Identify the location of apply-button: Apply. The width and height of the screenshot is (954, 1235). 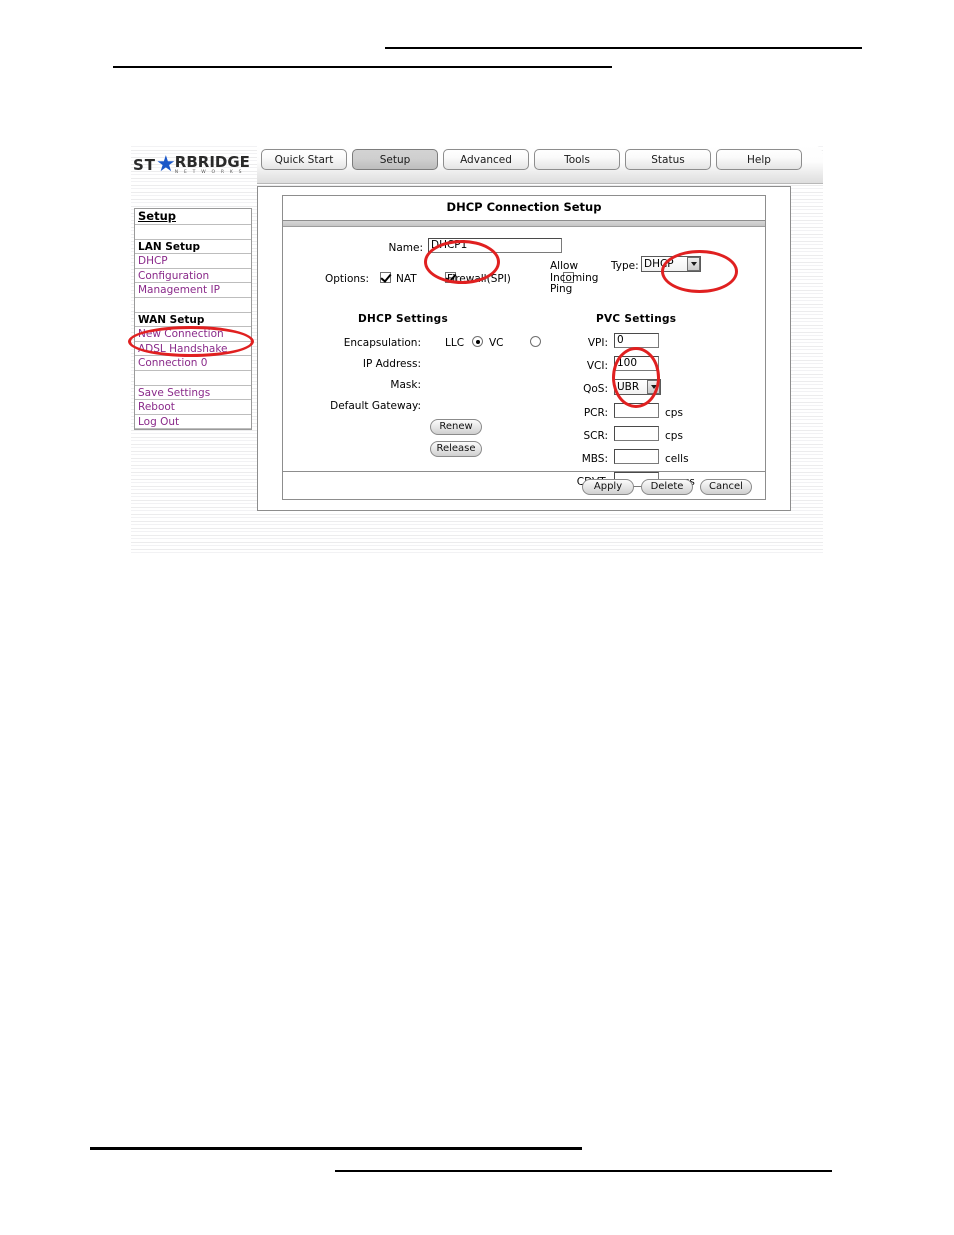
(608, 487).